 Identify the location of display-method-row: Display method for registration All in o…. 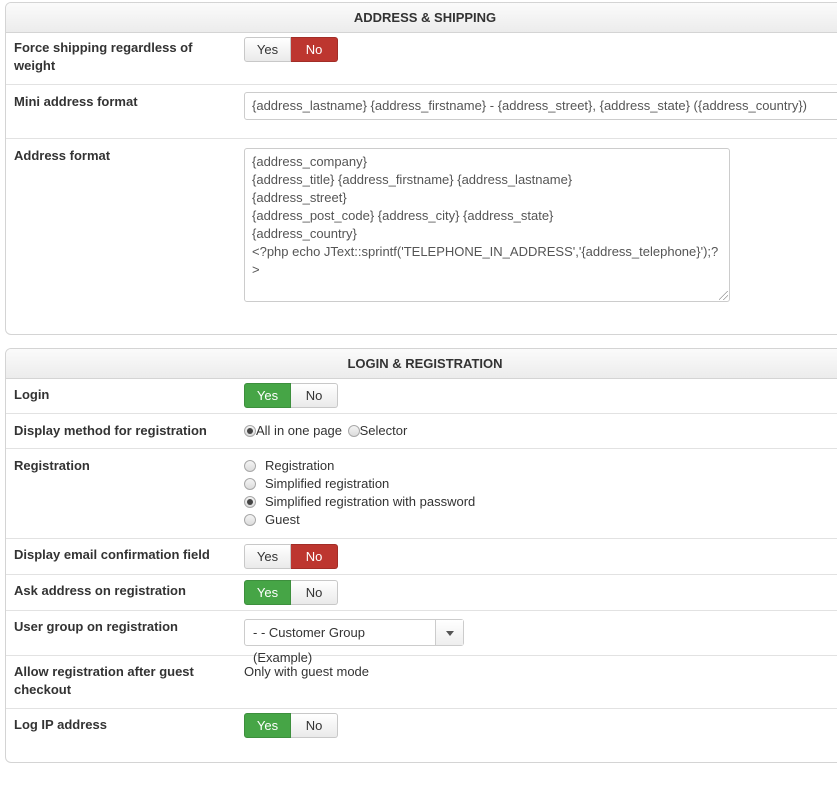
(421, 431).